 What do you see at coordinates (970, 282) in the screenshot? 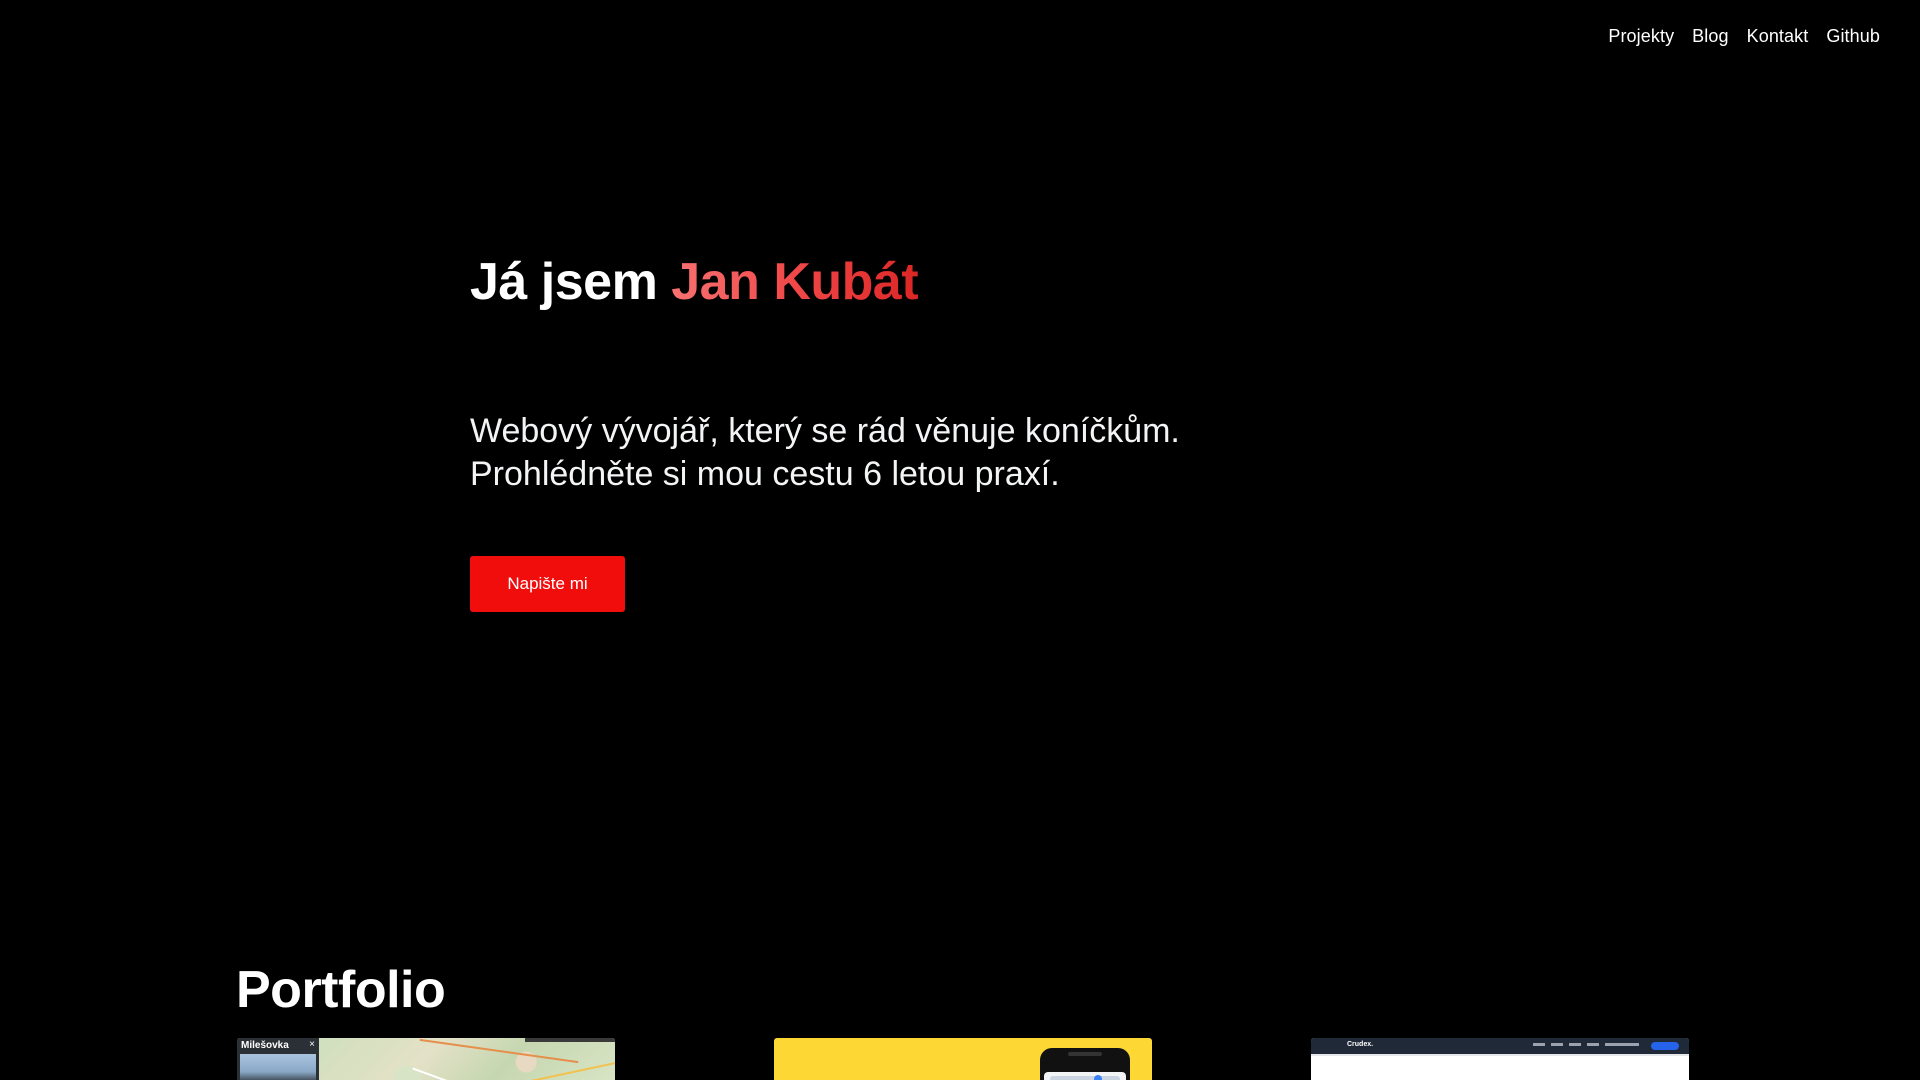
I see `hero-title: Já jsem Jan Kubát` at bounding box center [970, 282].